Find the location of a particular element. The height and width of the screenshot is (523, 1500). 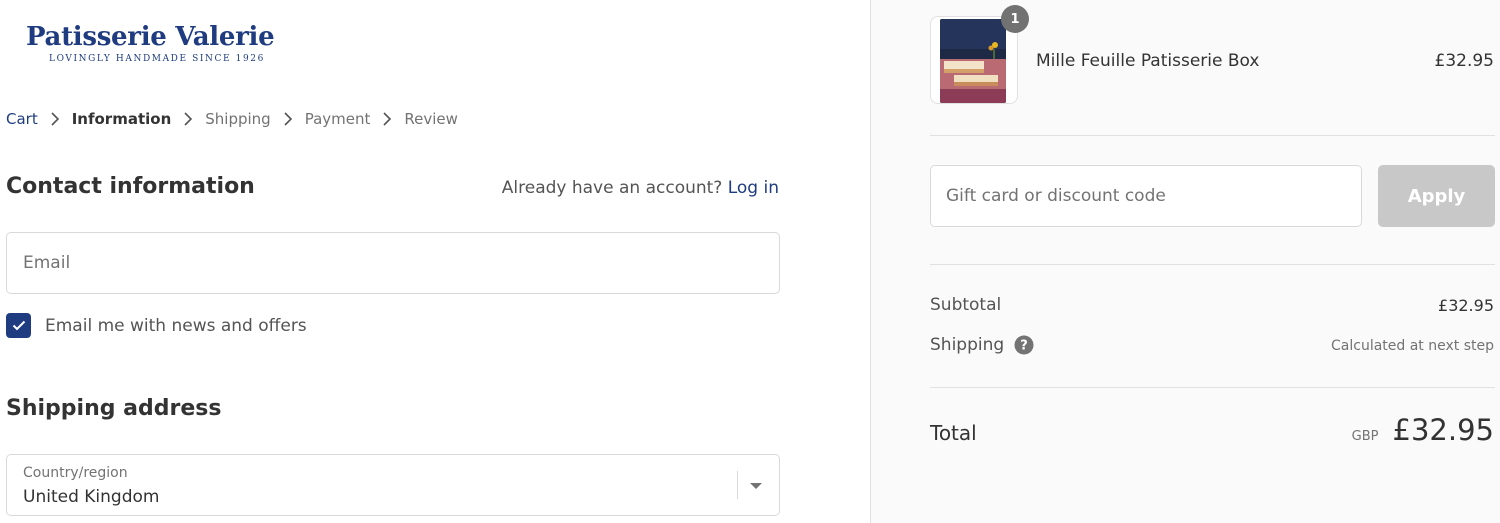

subtotal-label: Subtotal is located at coordinates (966, 305).